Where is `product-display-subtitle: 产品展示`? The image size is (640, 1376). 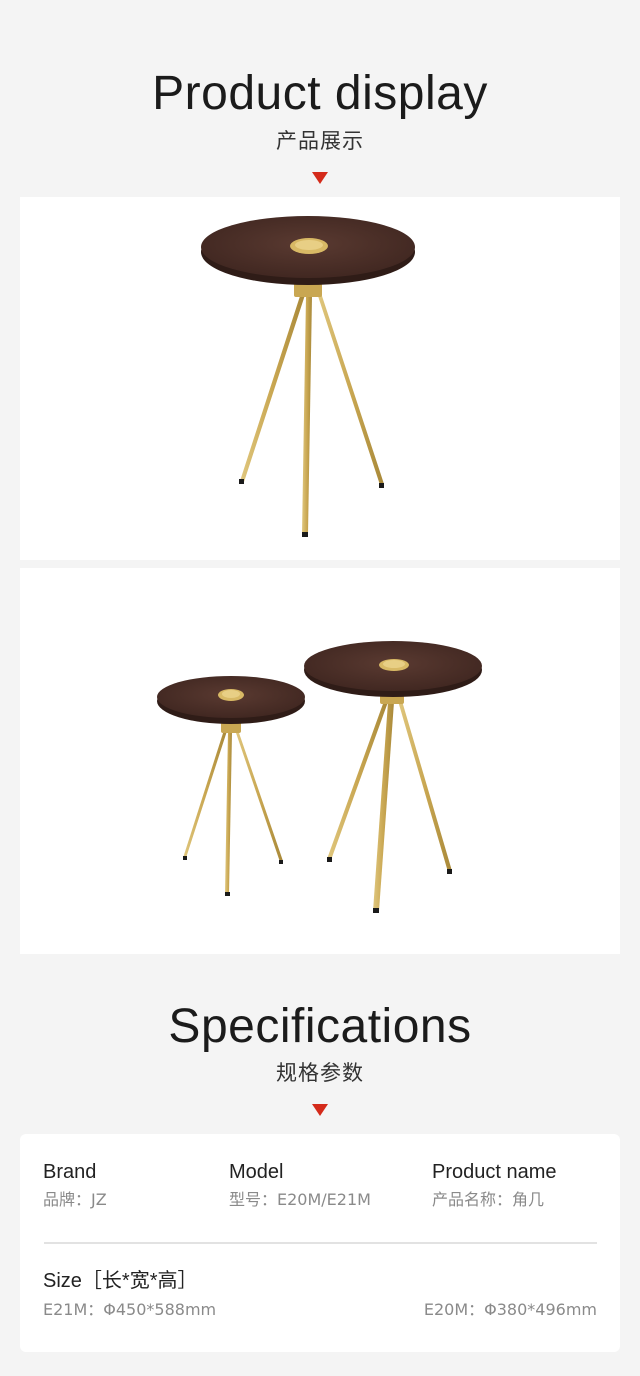 product-display-subtitle: 产品展示 is located at coordinates (320, 141).